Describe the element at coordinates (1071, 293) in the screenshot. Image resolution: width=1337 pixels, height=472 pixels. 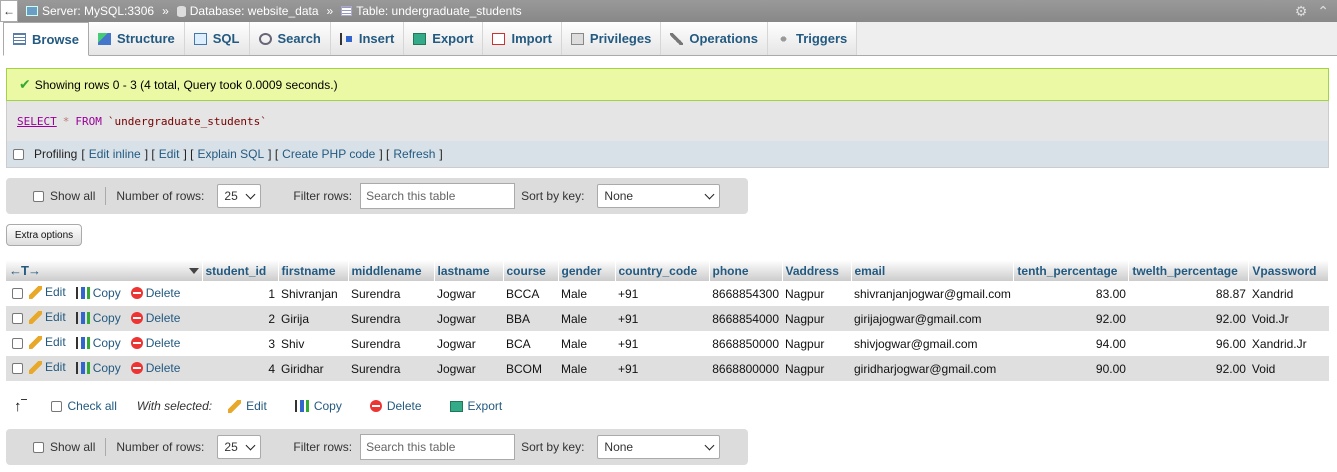
I see `table-cell-tenth_percentage: 83.00` at that location.